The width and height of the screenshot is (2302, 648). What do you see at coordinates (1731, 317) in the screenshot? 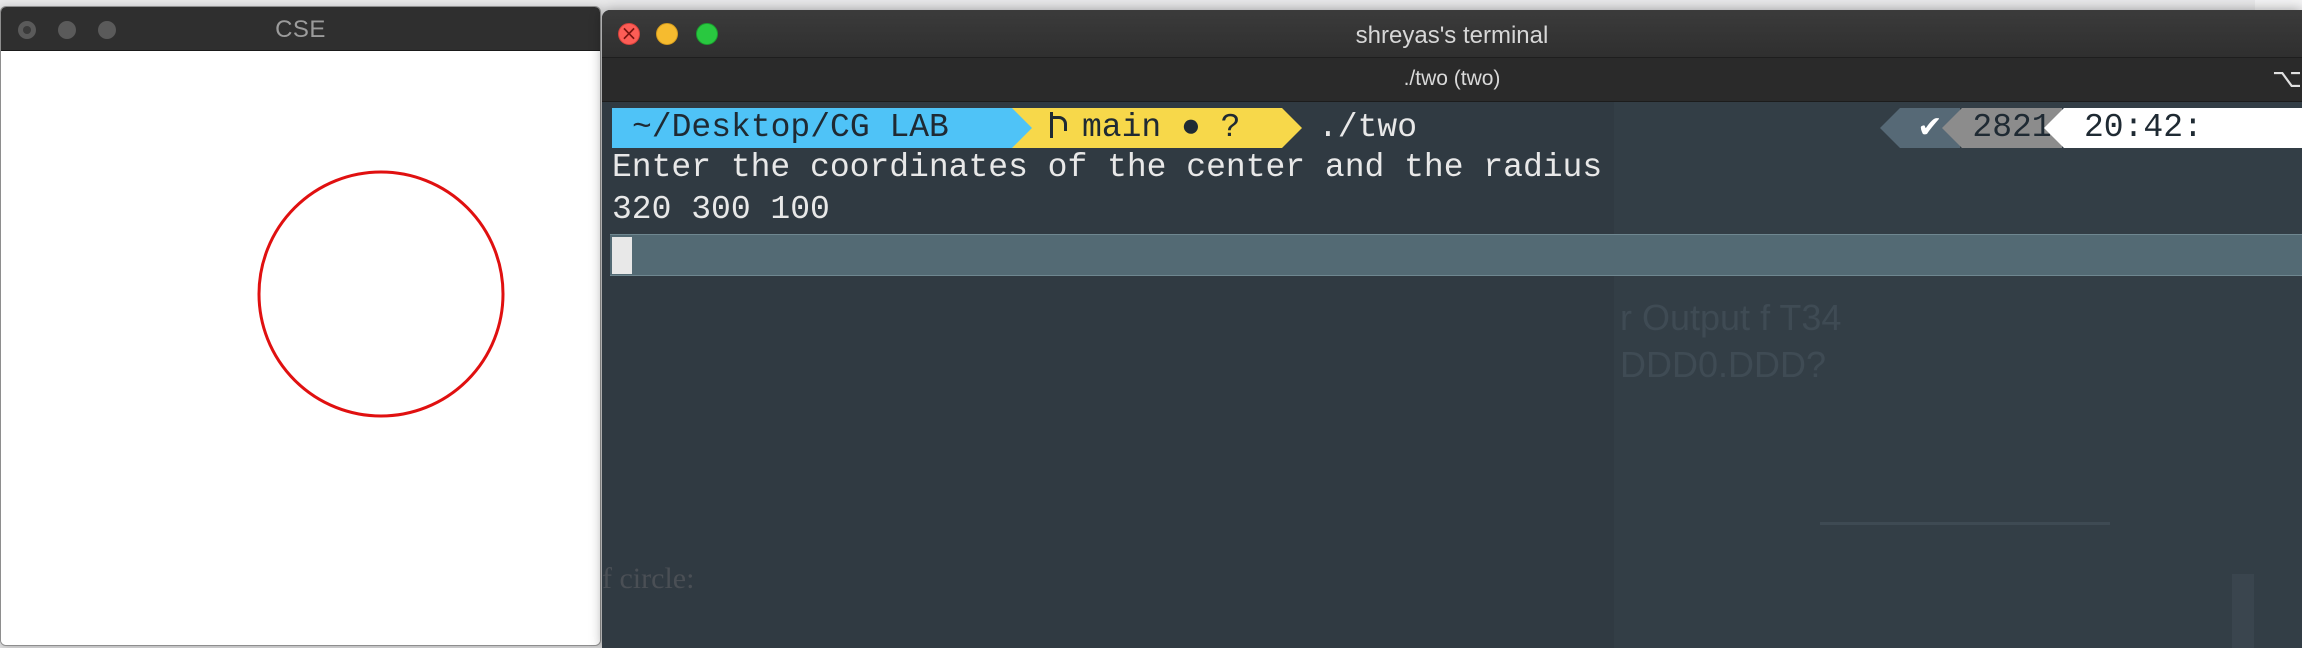
I see `ghost-text: r Output f T34` at bounding box center [1731, 317].